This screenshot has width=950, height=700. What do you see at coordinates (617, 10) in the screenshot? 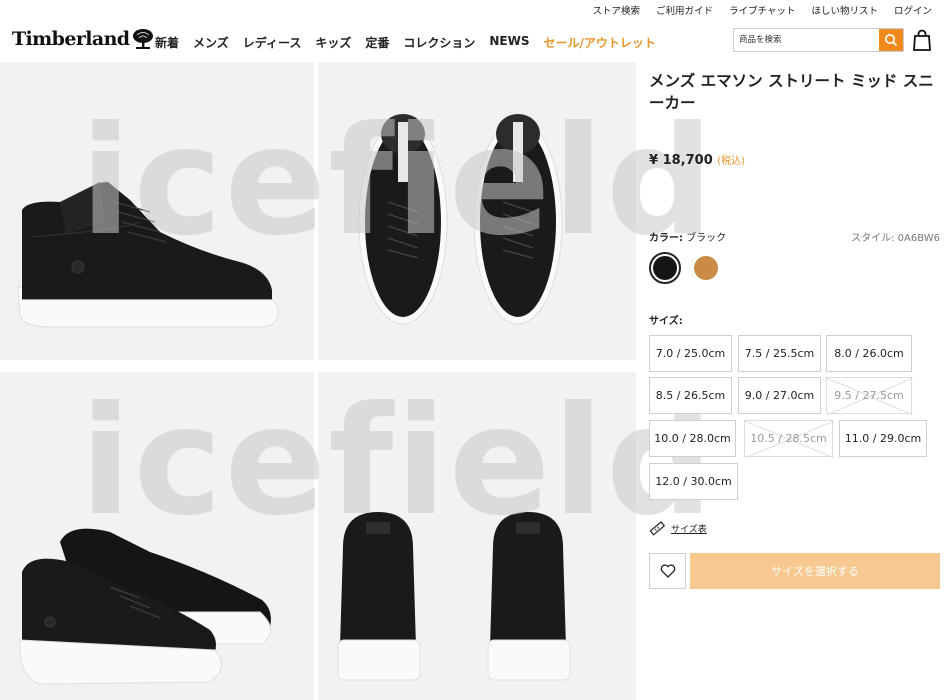
I see `store-search-link: ストア検索` at bounding box center [617, 10].